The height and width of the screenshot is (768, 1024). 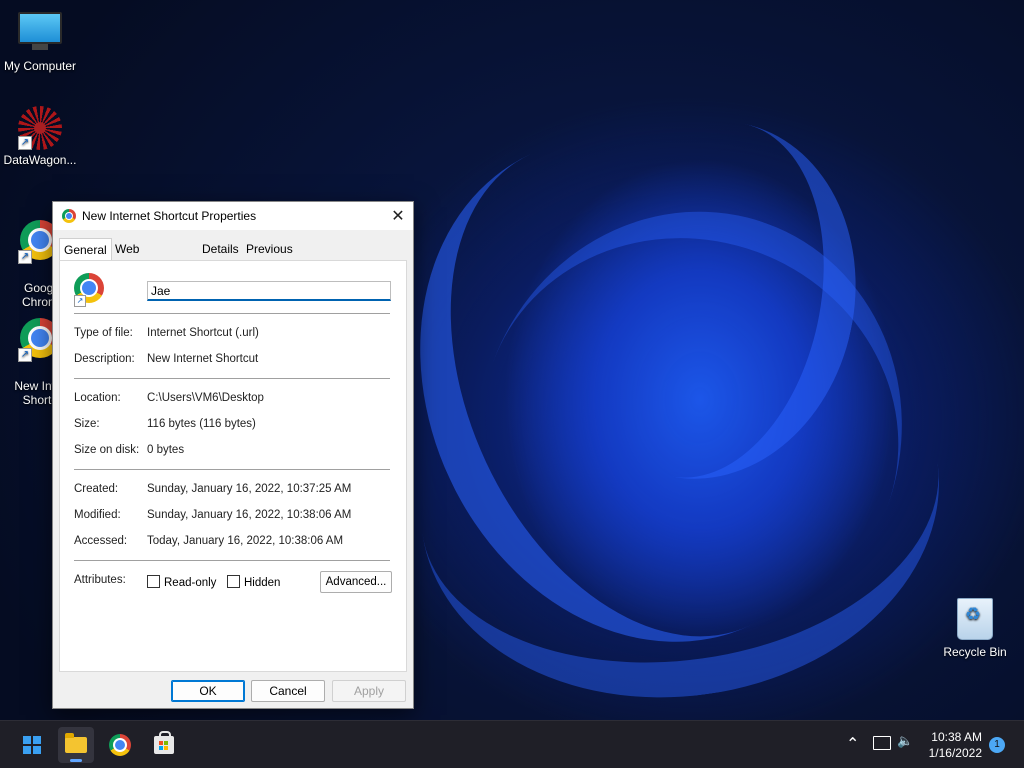 I want to click on size-on-disk-value: 0 bytes, so click(x=166, y=450).